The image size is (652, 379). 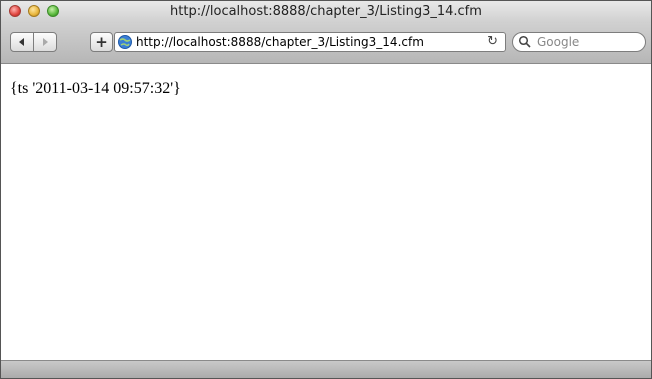 I want to click on plus-icon: +, so click(x=101, y=42).